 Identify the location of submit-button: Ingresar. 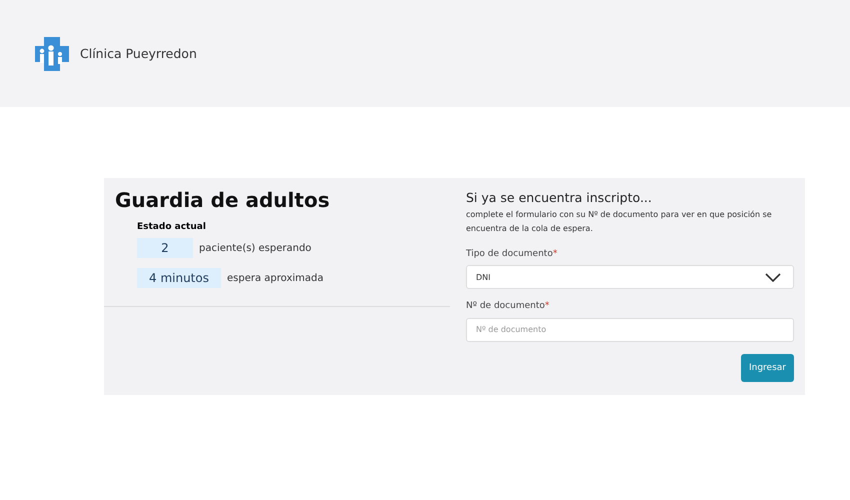
(767, 368).